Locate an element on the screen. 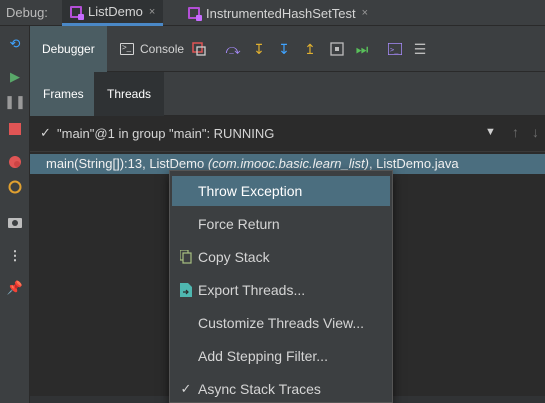 Image resolution: width=545 pixels, height=403 pixels. tab-label: Threads is located at coordinates (129, 94).